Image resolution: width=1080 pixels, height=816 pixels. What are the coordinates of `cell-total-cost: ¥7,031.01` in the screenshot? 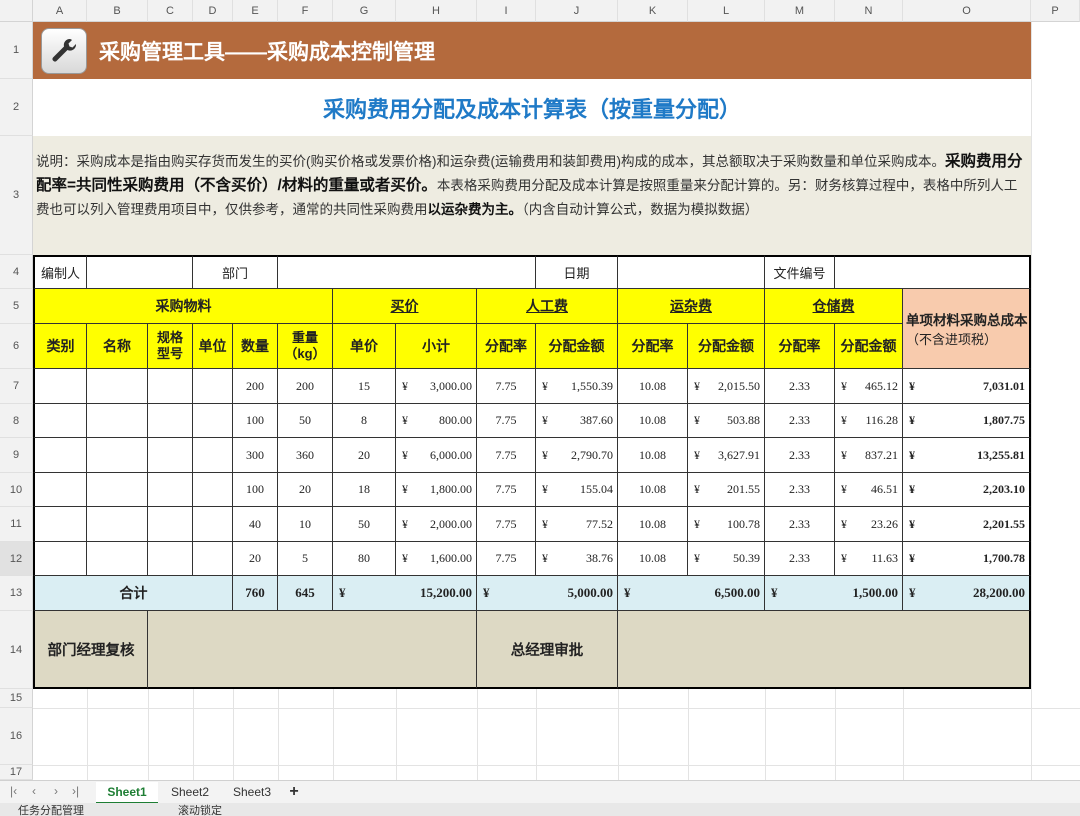 It's located at (967, 386).